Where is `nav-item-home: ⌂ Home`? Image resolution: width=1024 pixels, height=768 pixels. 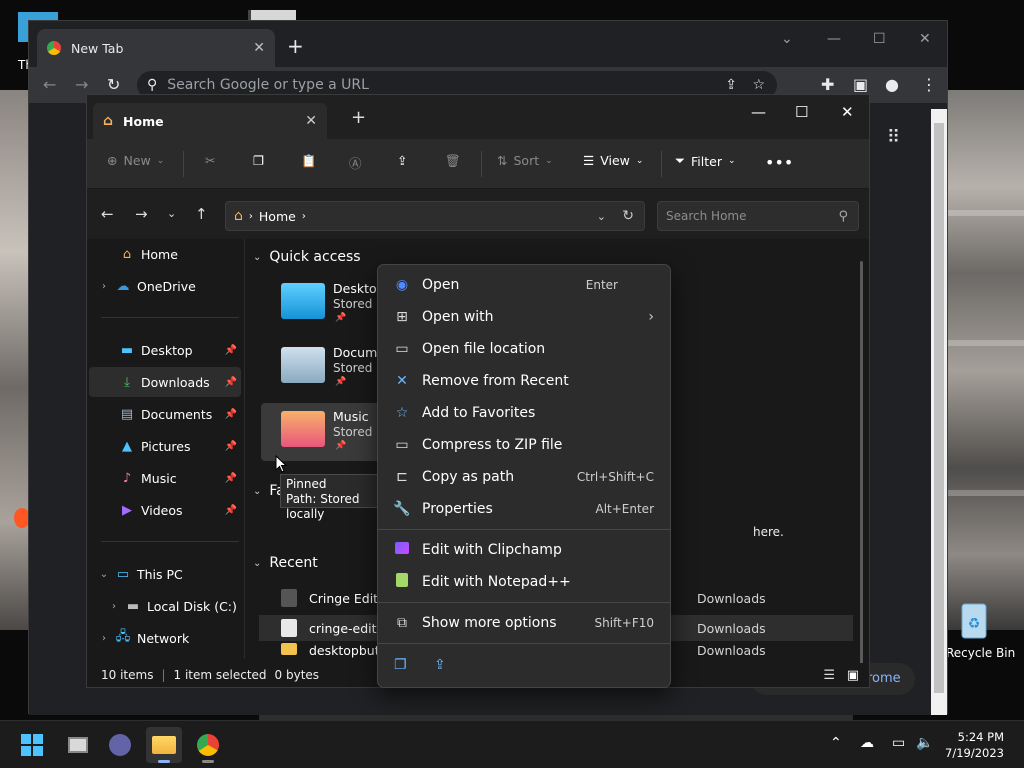 nav-item-home: ⌂ Home is located at coordinates (165, 254).